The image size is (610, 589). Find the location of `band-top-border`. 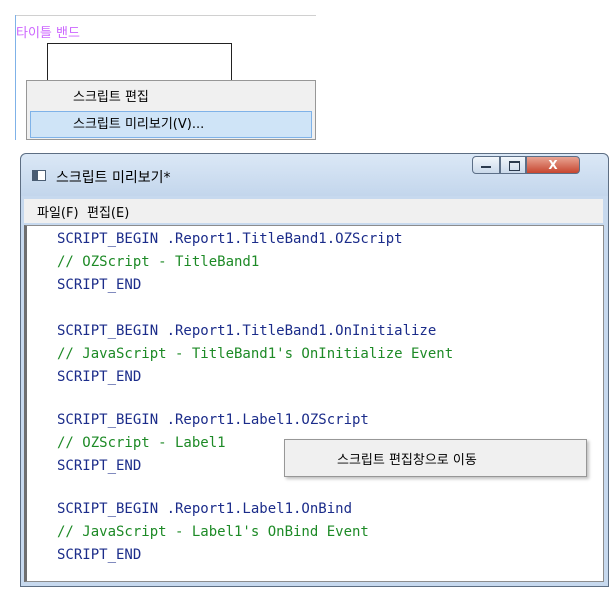

band-top-border is located at coordinates (166, 15).